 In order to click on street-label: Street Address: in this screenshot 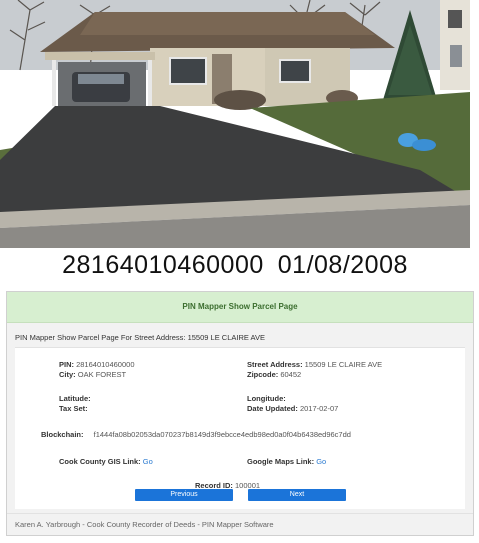, I will do `click(275, 364)`.